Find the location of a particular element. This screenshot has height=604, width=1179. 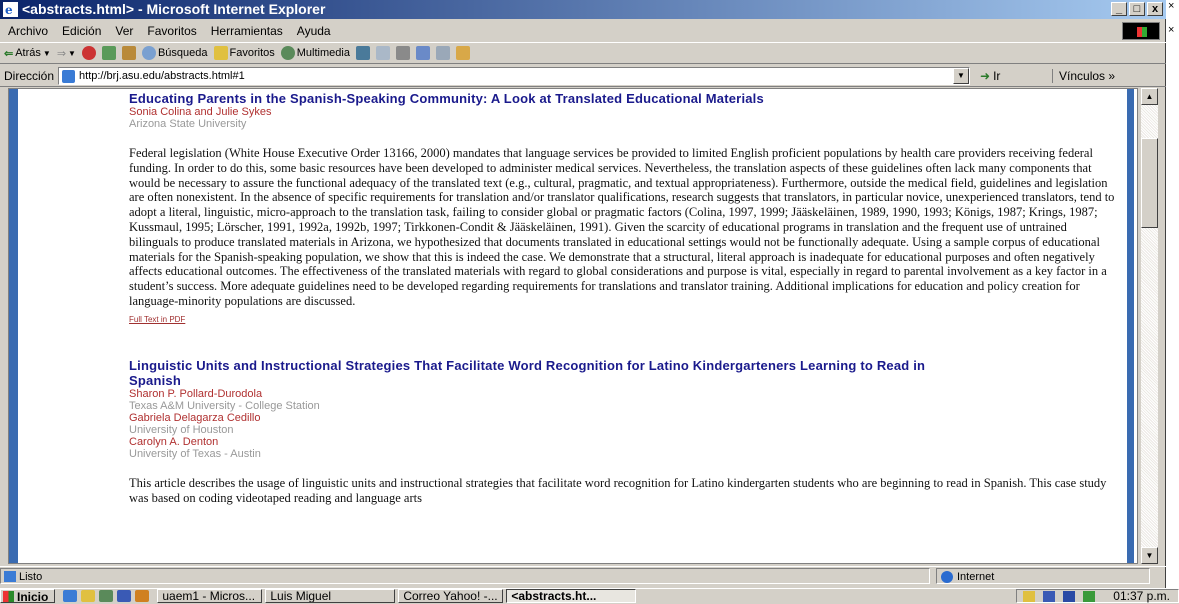

back-label: Atrás is located at coordinates (28, 53).